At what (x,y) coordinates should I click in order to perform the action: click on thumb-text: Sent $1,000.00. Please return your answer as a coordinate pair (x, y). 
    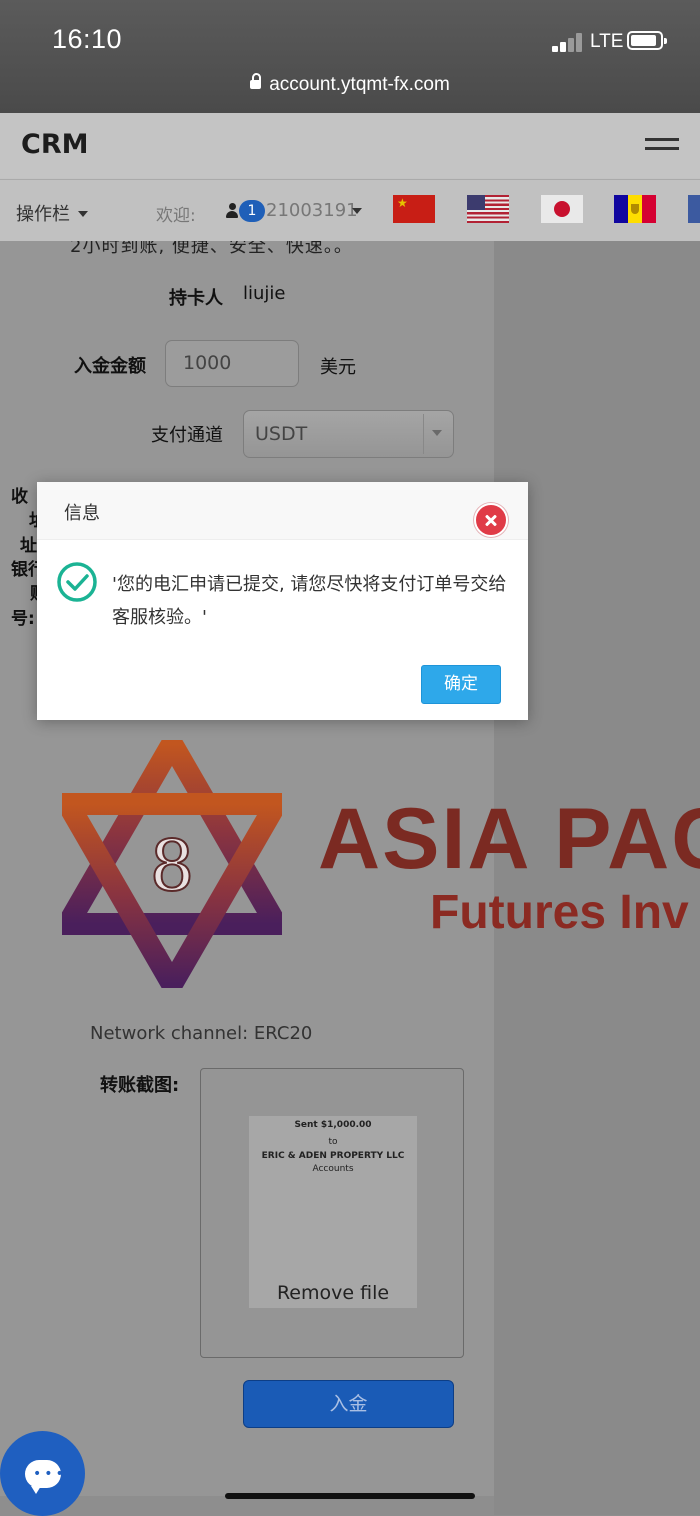
    Looking at the image, I should click on (333, 1125).